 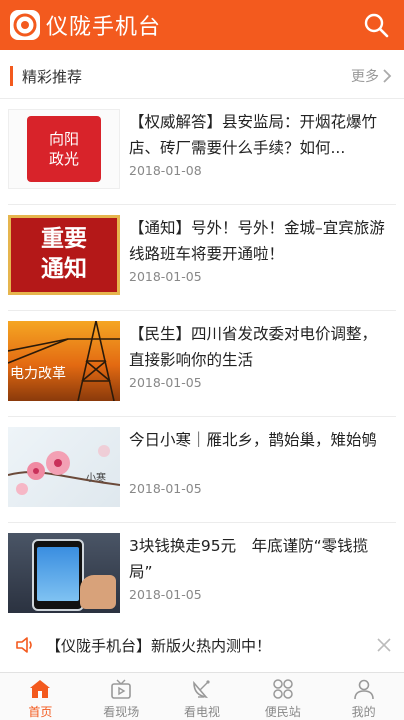 What do you see at coordinates (58, 575) in the screenshot?
I see `phone-image` at bounding box center [58, 575].